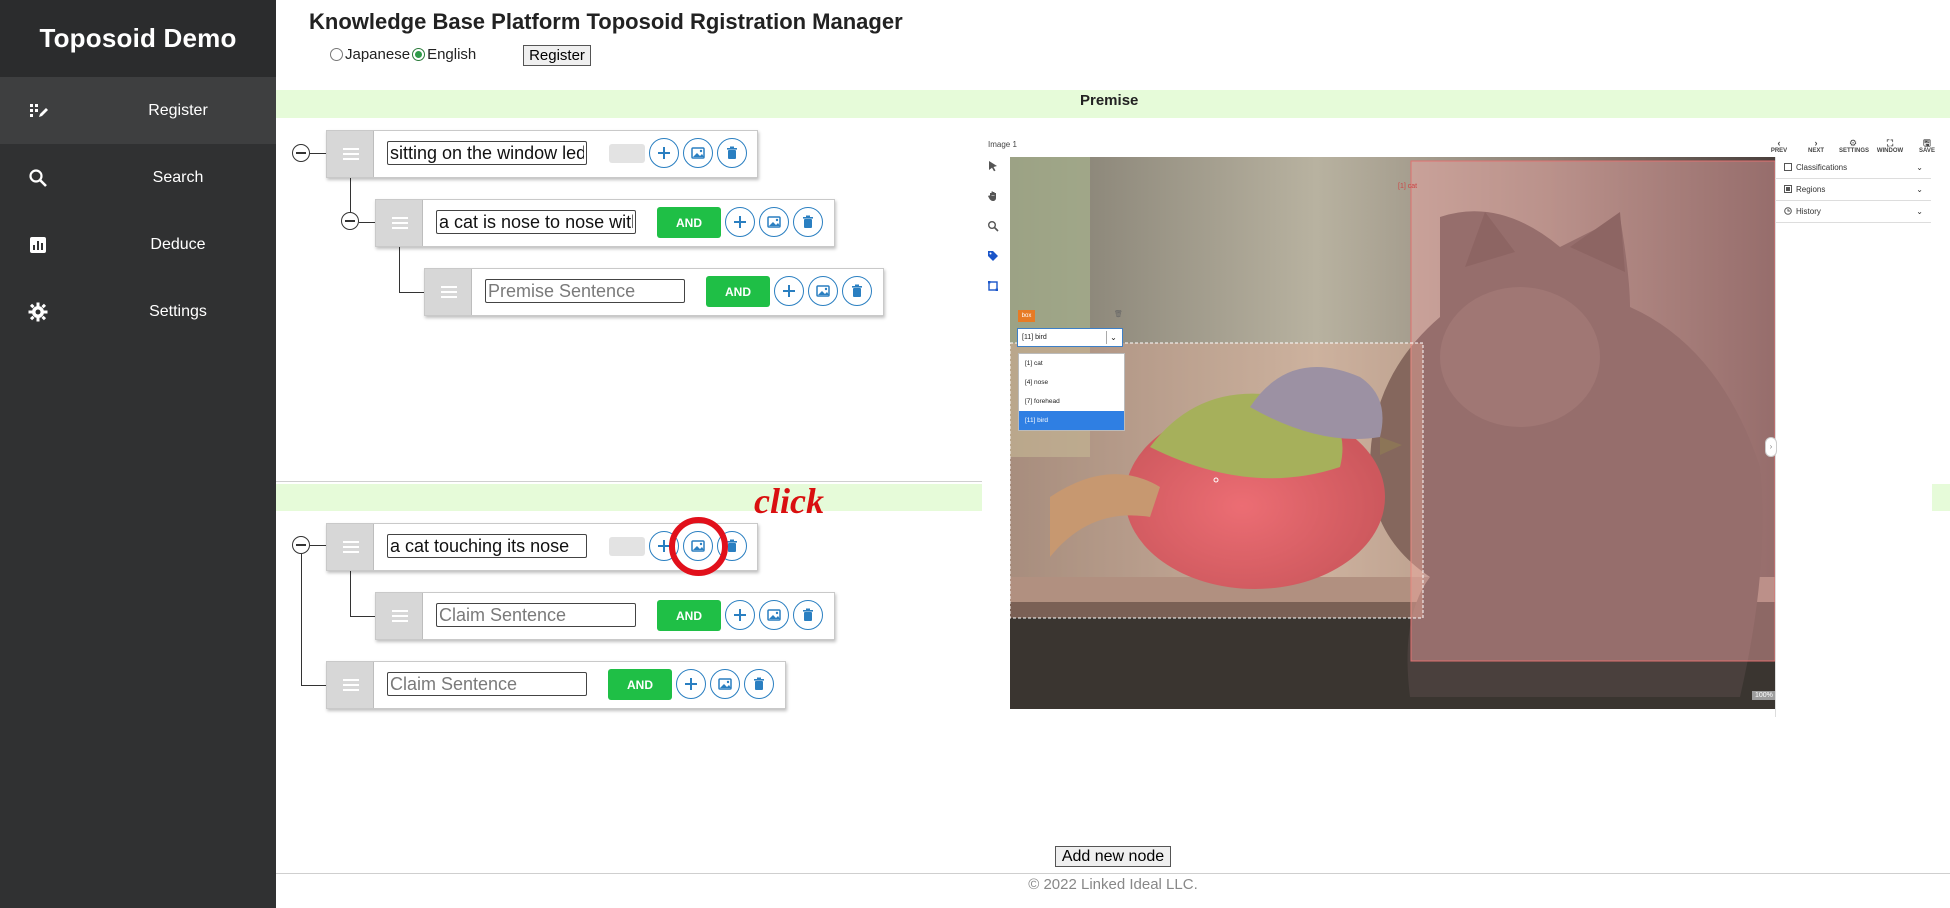 The image size is (1950, 908). I want to click on sidebar-item-search: Search, so click(138, 177).